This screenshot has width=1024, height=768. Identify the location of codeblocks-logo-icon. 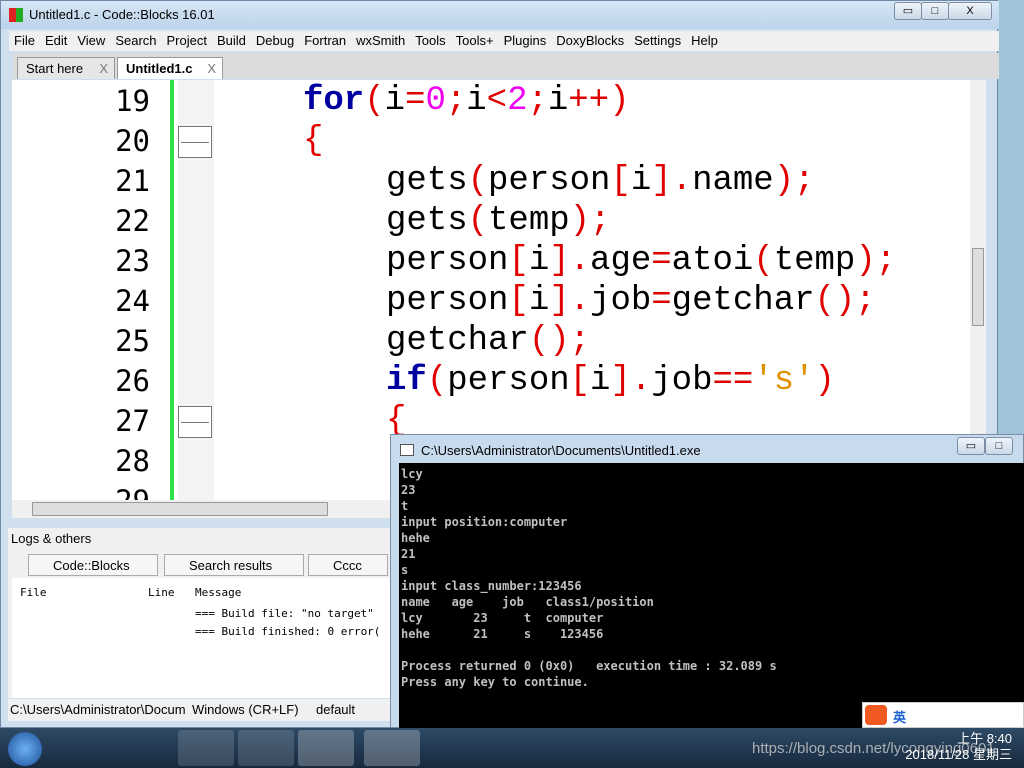
(16, 15).